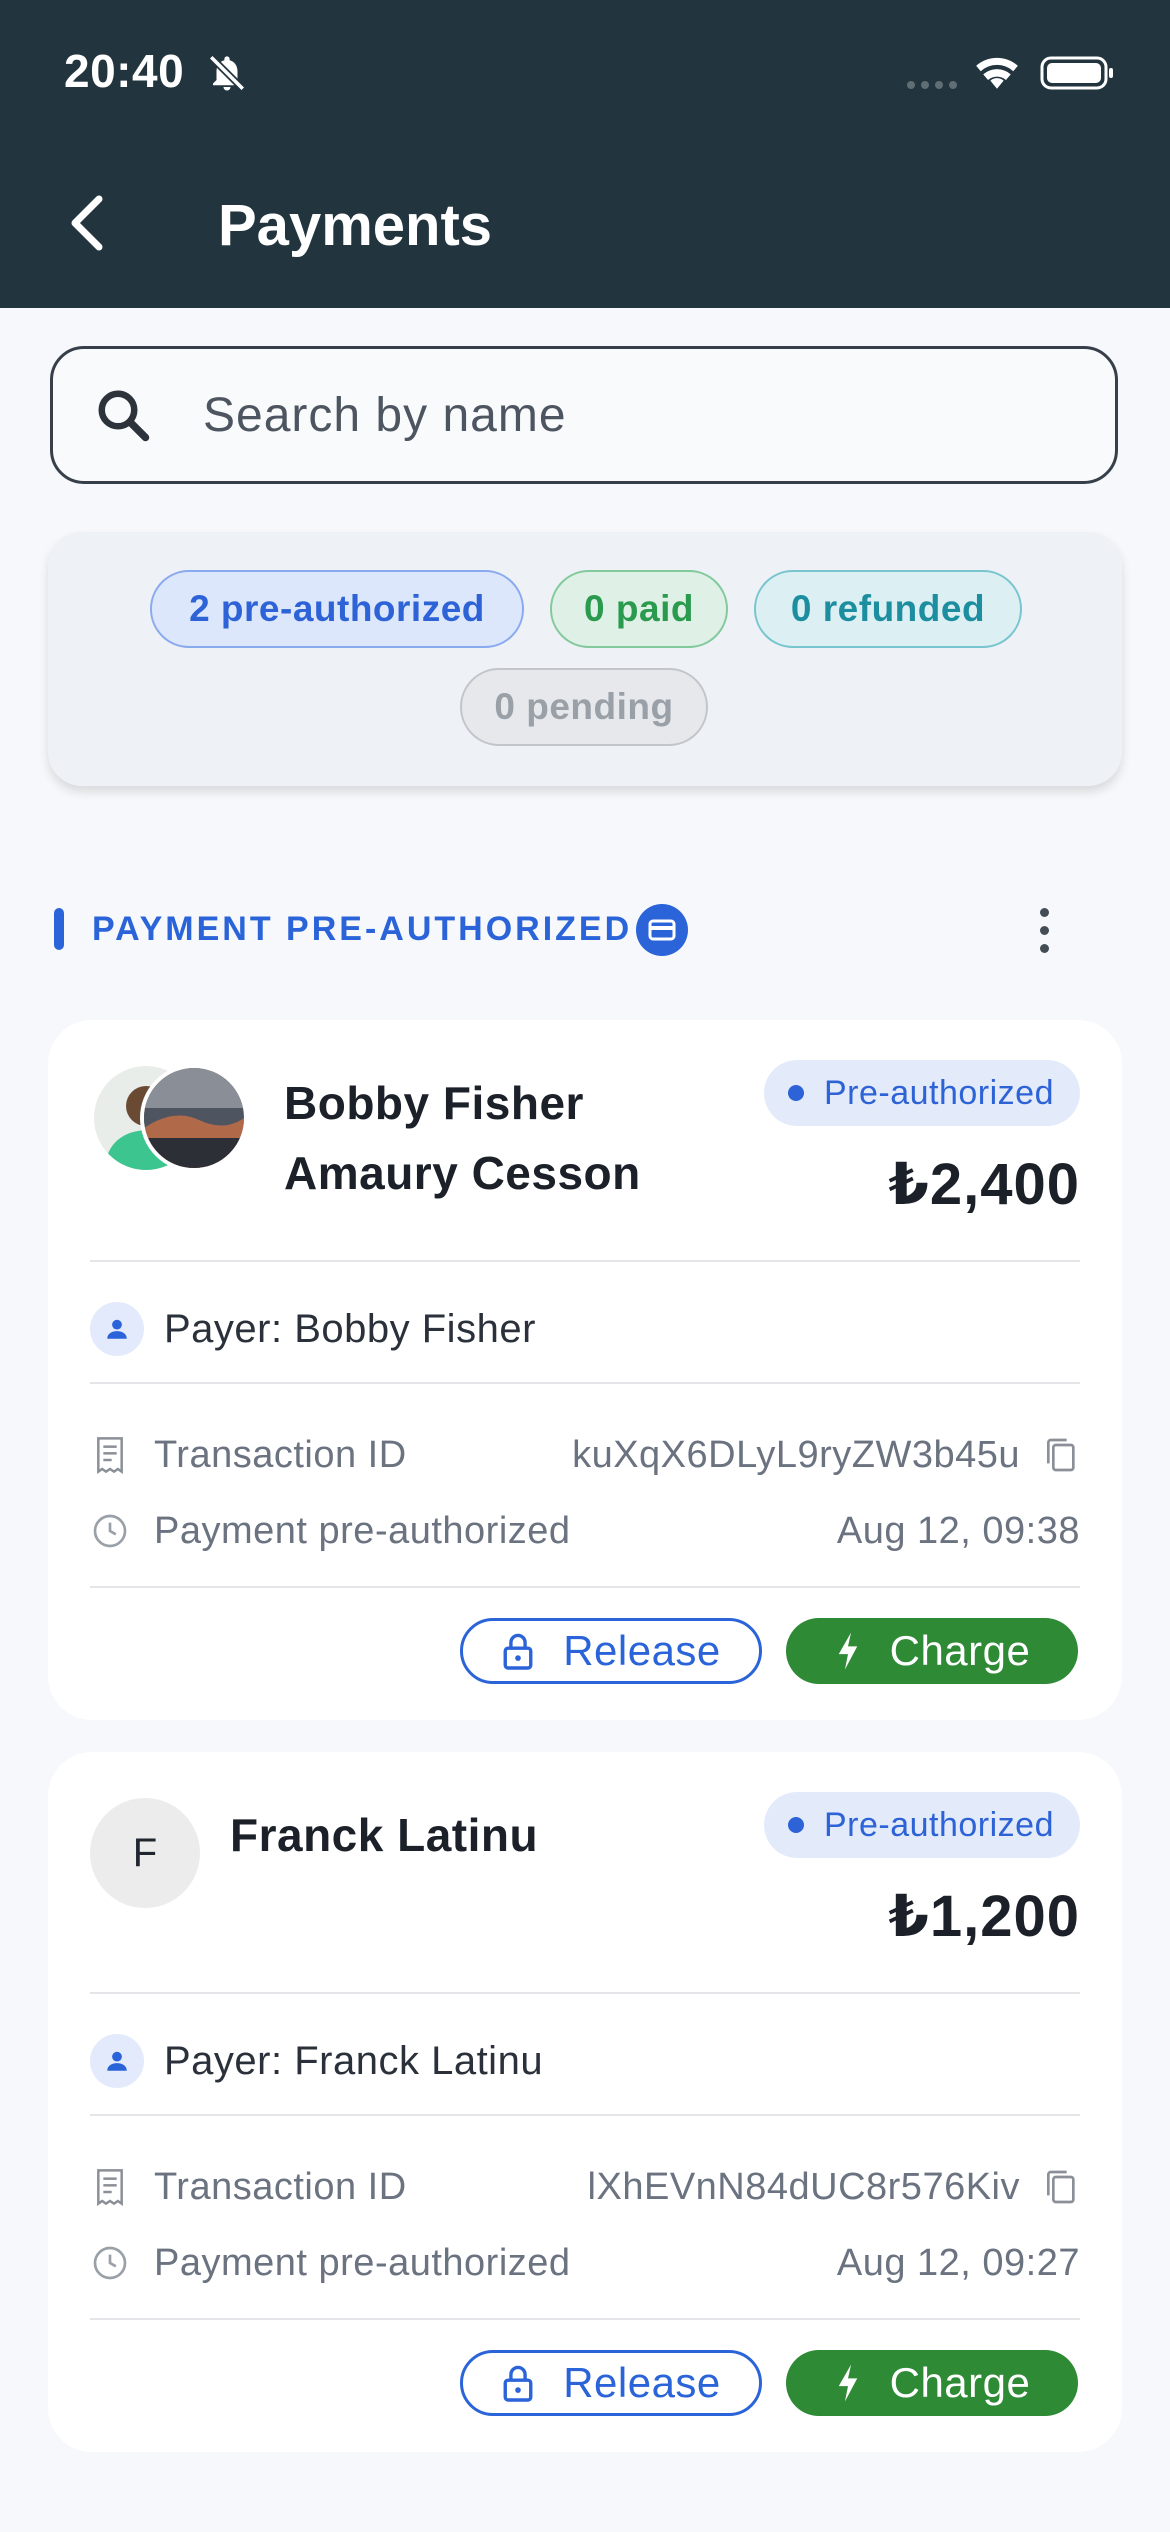 This screenshot has height=2532, width=1170. What do you see at coordinates (462, 1173) in the screenshot?
I see `participant-name: Amaury Cesson` at bounding box center [462, 1173].